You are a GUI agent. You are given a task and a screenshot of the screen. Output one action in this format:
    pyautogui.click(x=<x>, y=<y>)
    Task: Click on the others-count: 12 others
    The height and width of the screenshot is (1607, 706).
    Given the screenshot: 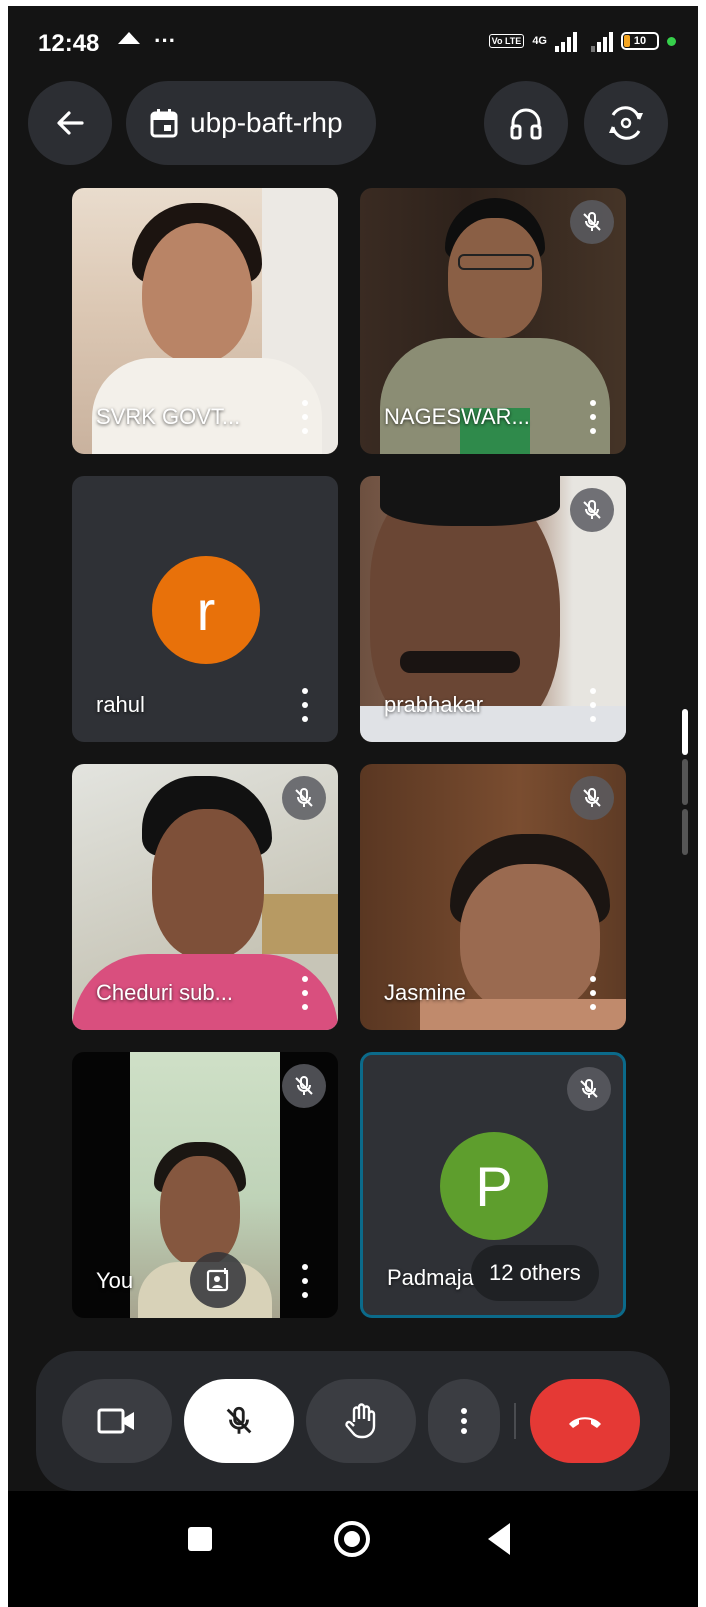 What is the action you would take?
    pyautogui.click(x=535, y=1272)
    